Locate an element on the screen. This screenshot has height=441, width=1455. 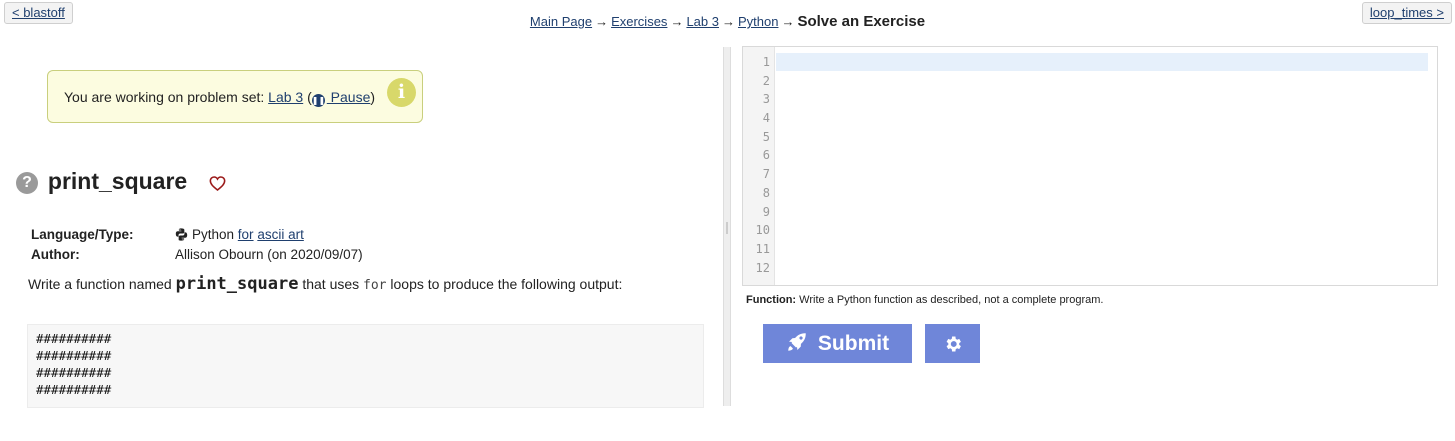
gear-icon is located at coordinates (953, 343).